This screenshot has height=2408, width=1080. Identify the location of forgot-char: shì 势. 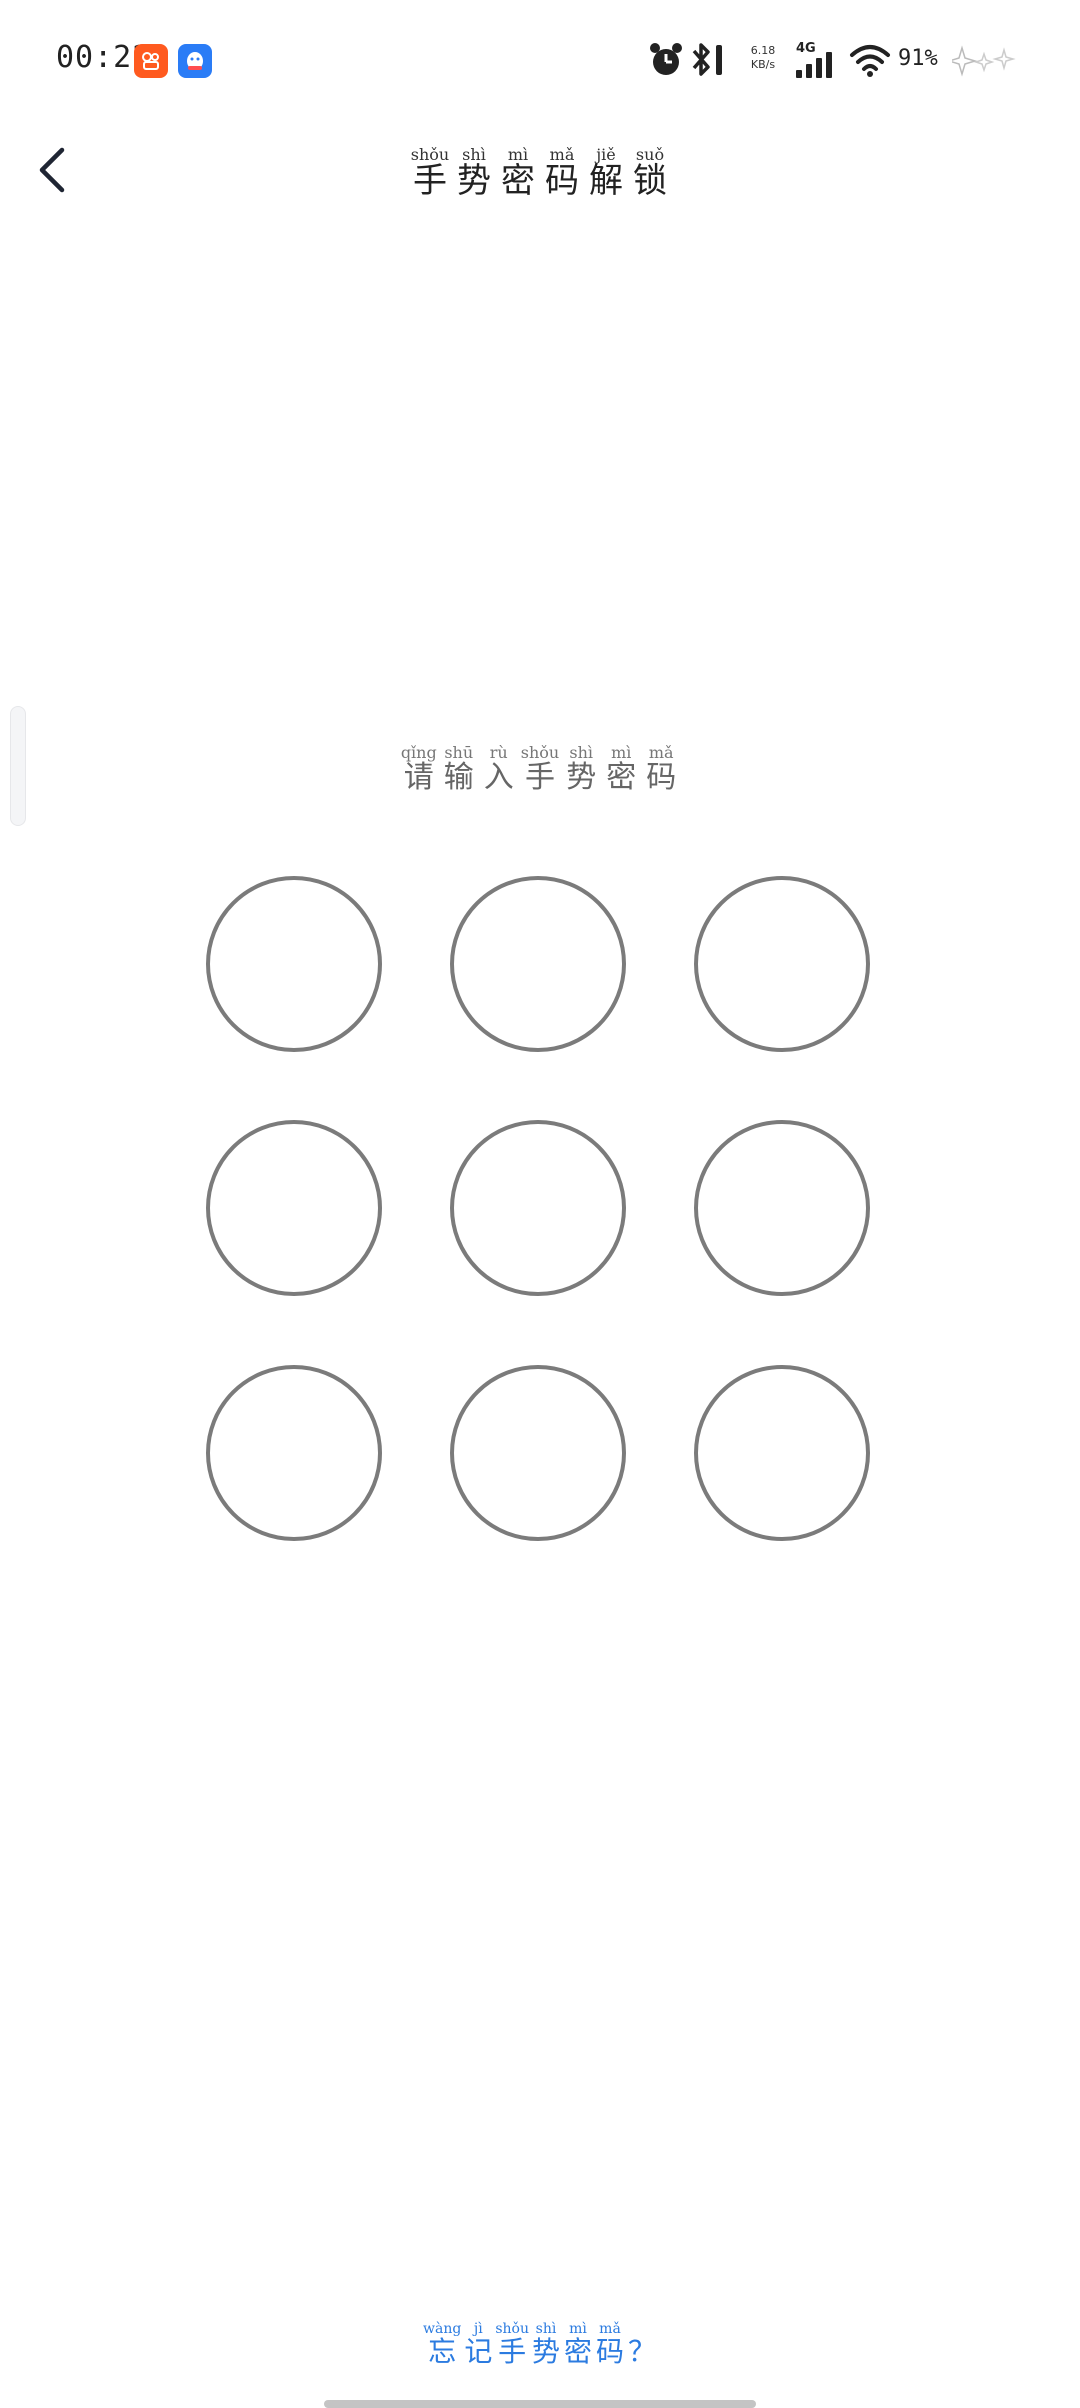
(546, 2345).